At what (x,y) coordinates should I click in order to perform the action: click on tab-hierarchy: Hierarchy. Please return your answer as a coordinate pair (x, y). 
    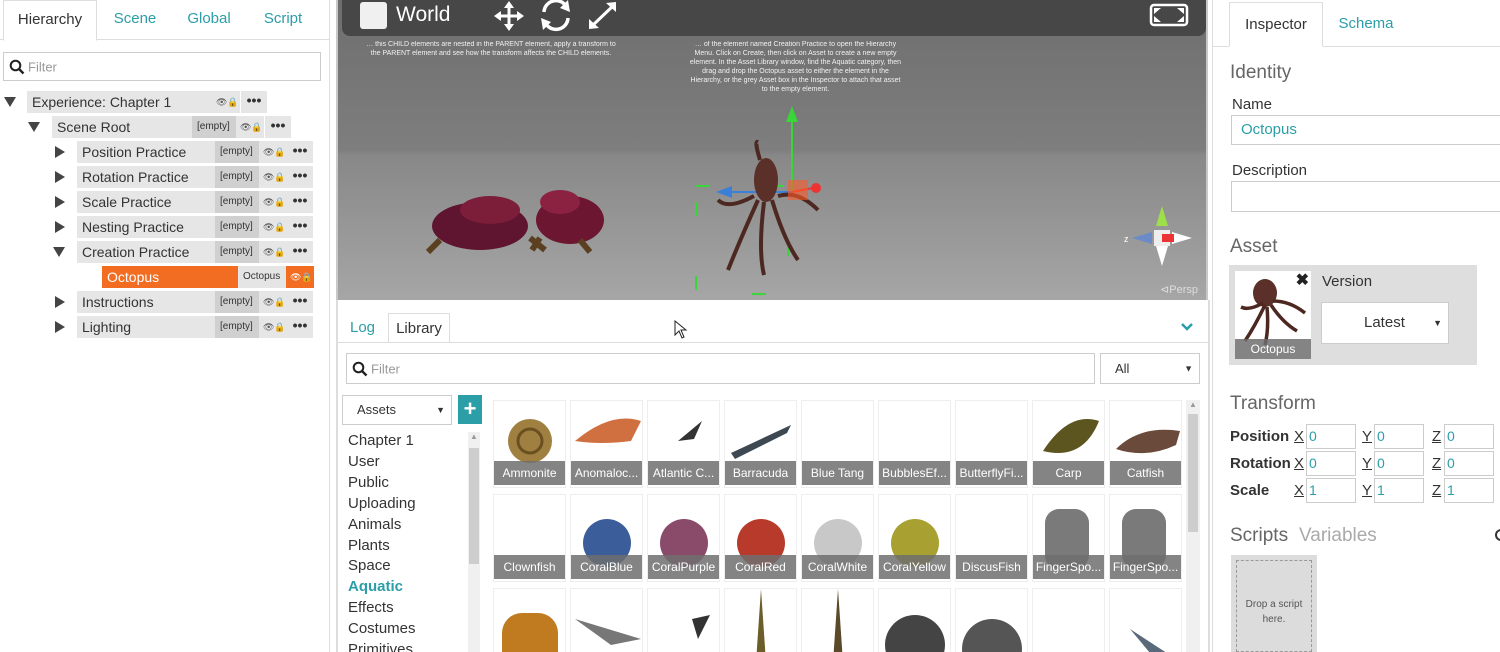
    Looking at the image, I should click on (50, 20).